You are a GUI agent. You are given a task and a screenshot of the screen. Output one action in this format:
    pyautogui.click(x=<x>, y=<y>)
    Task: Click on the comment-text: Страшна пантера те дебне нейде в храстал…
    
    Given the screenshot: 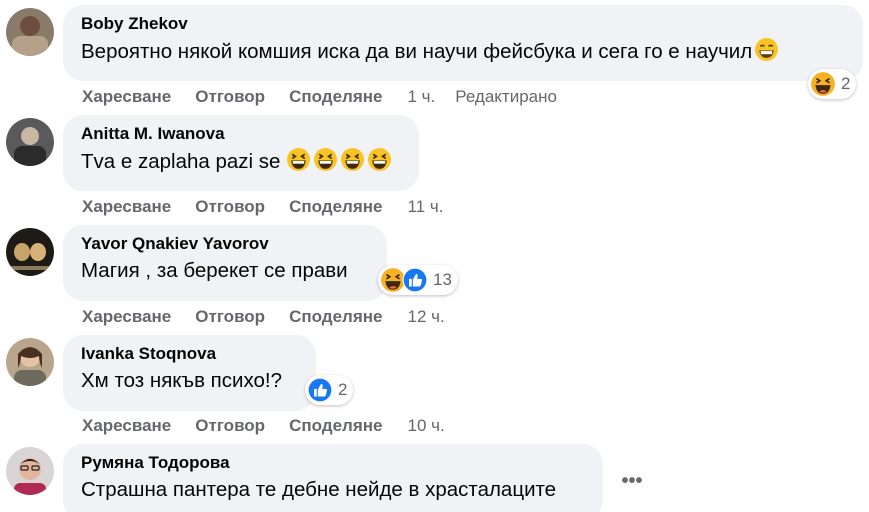 What is the action you would take?
    pyautogui.click(x=319, y=489)
    